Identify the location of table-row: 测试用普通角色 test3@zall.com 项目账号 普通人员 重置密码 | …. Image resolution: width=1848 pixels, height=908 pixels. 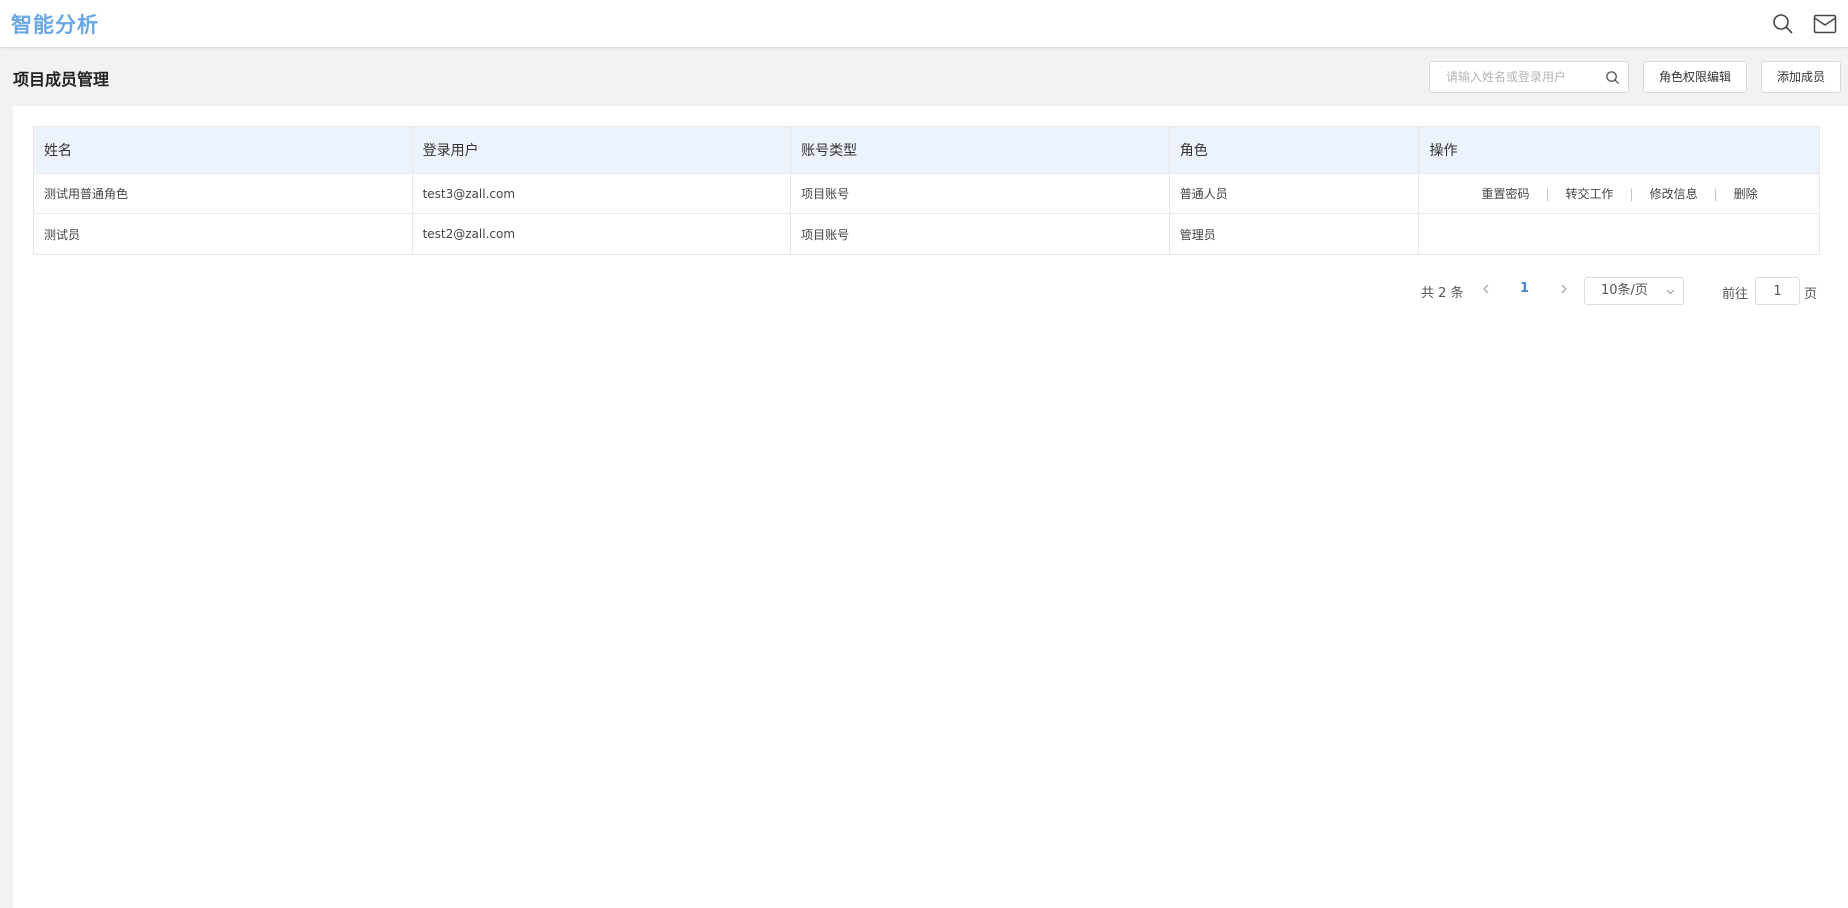
(926, 194).